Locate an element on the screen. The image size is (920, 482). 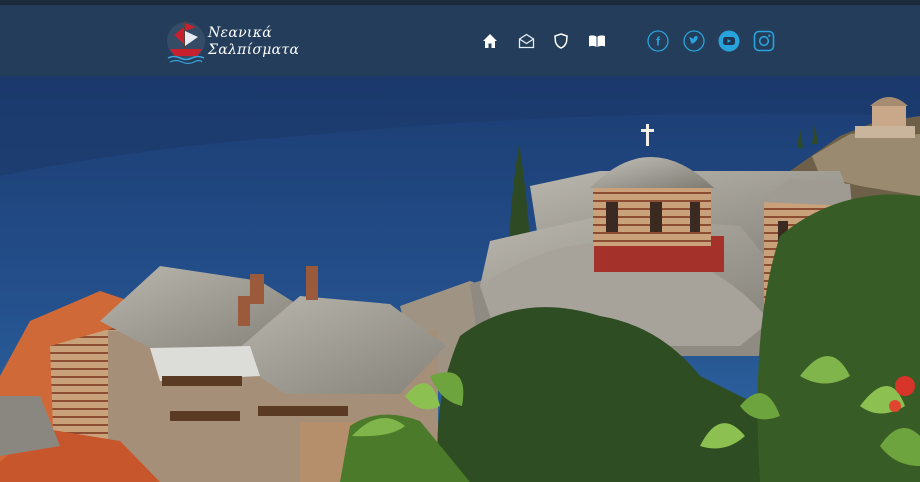
social-youtube is located at coordinates (729, 41).